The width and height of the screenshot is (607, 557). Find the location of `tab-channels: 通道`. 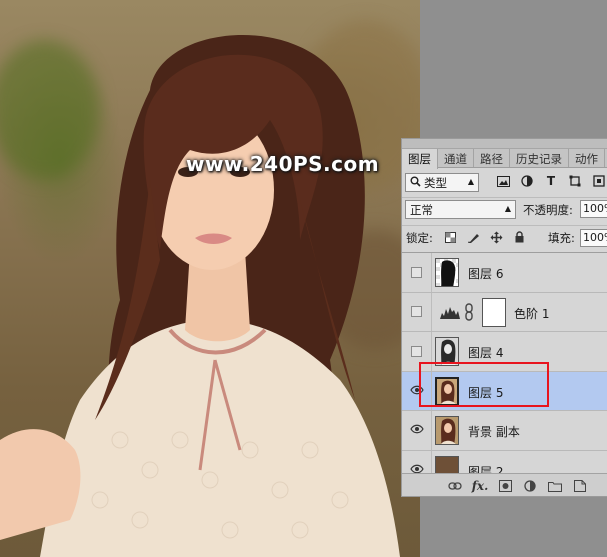

tab-channels: 通道 is located at coordinates (456, 158).